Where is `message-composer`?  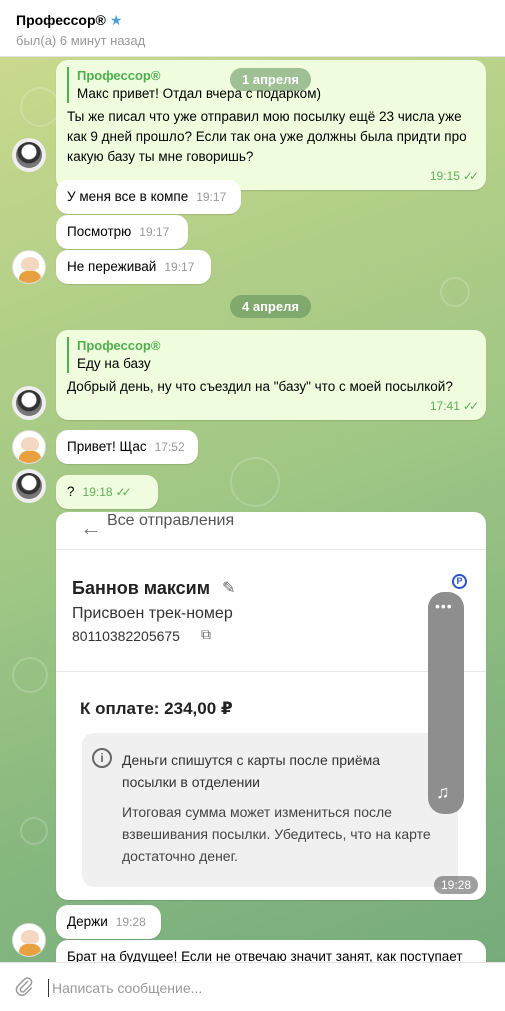 message-composer is located at coordinates (252, 986).